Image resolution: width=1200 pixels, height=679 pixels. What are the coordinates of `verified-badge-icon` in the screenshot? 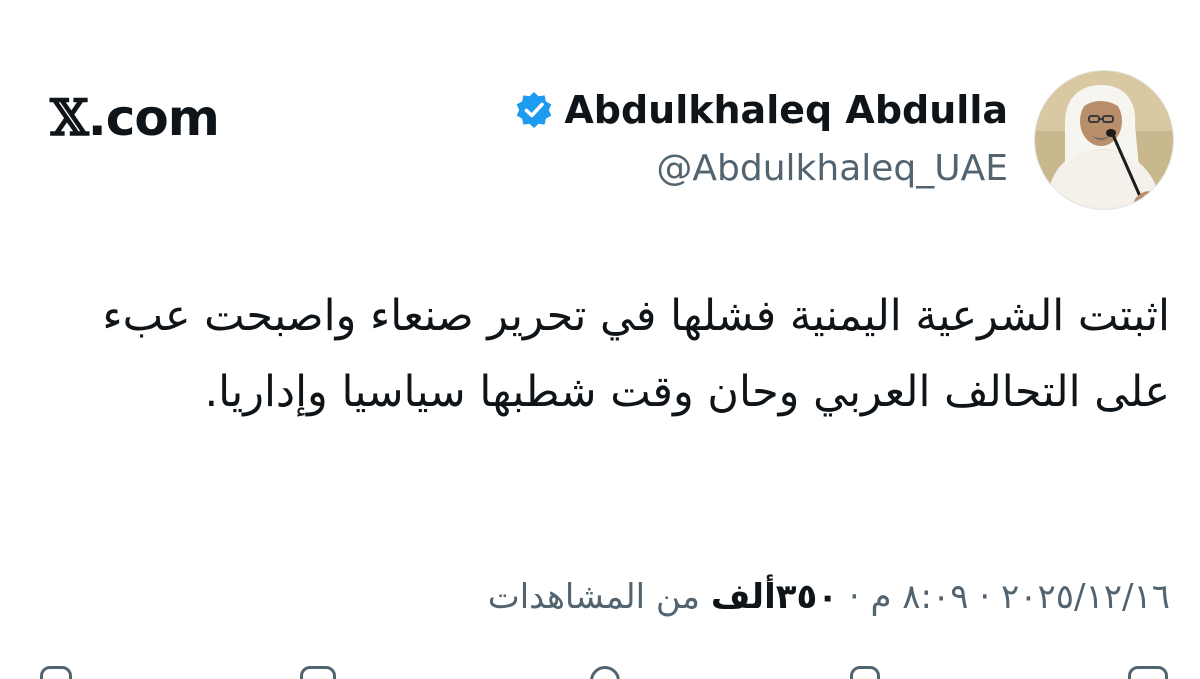 It's located at (534, 110).